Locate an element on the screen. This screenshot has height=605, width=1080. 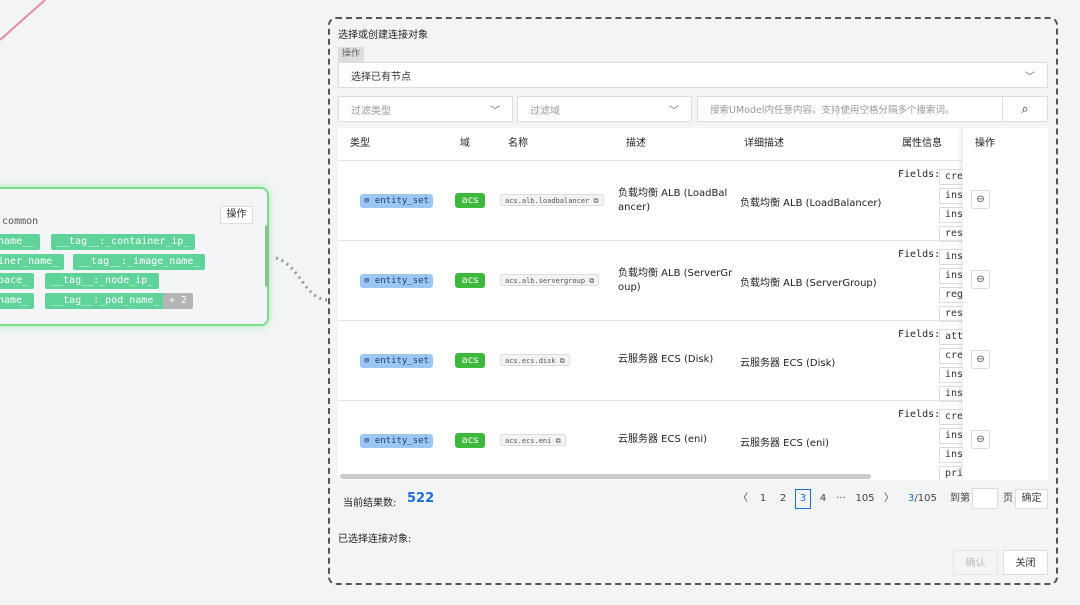
col-name: 名称 is located at coordinates (518, 143).